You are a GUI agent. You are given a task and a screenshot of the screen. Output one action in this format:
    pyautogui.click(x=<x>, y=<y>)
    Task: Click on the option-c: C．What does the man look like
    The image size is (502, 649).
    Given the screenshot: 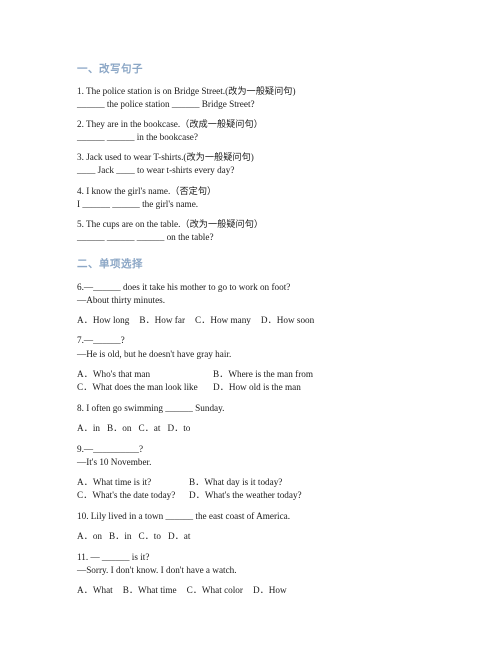 What is the action you would take?
    pyautogui.click(x=145, y=388)
    